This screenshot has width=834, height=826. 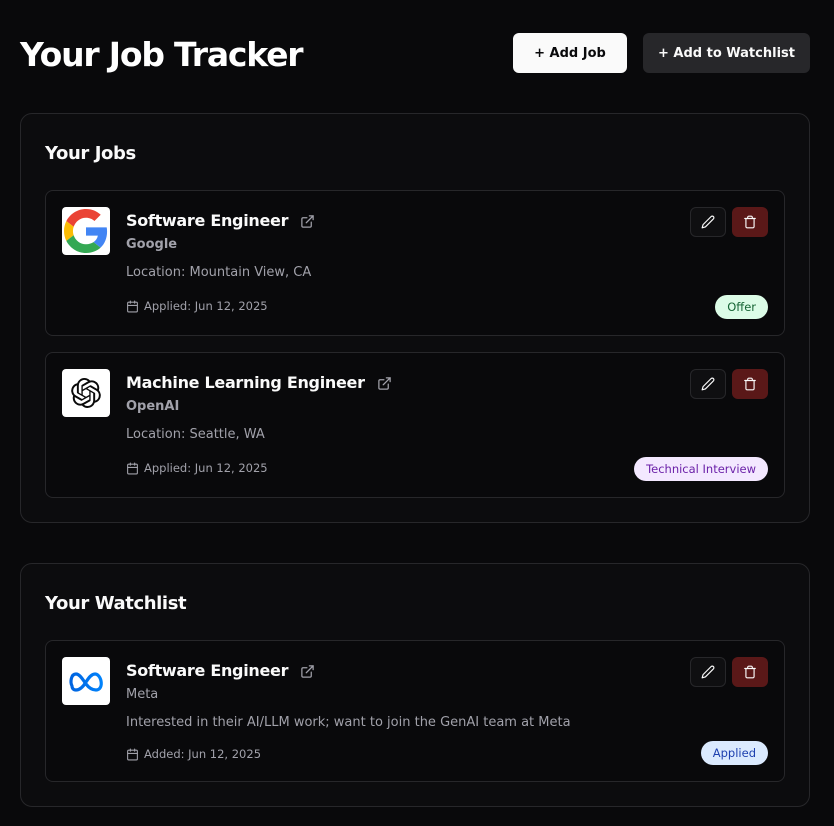 I want to click on add-job-button: + Add Job, so click(x=570, y=53).